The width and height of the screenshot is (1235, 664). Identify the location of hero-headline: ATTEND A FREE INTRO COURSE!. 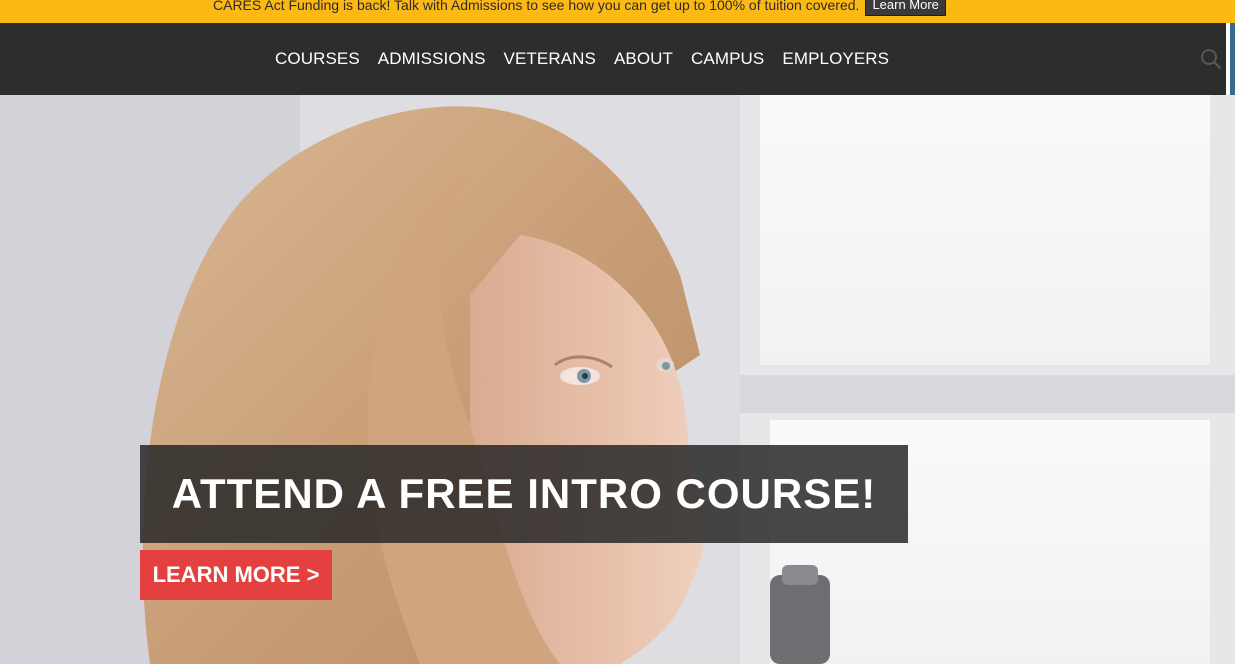
(524, 493).